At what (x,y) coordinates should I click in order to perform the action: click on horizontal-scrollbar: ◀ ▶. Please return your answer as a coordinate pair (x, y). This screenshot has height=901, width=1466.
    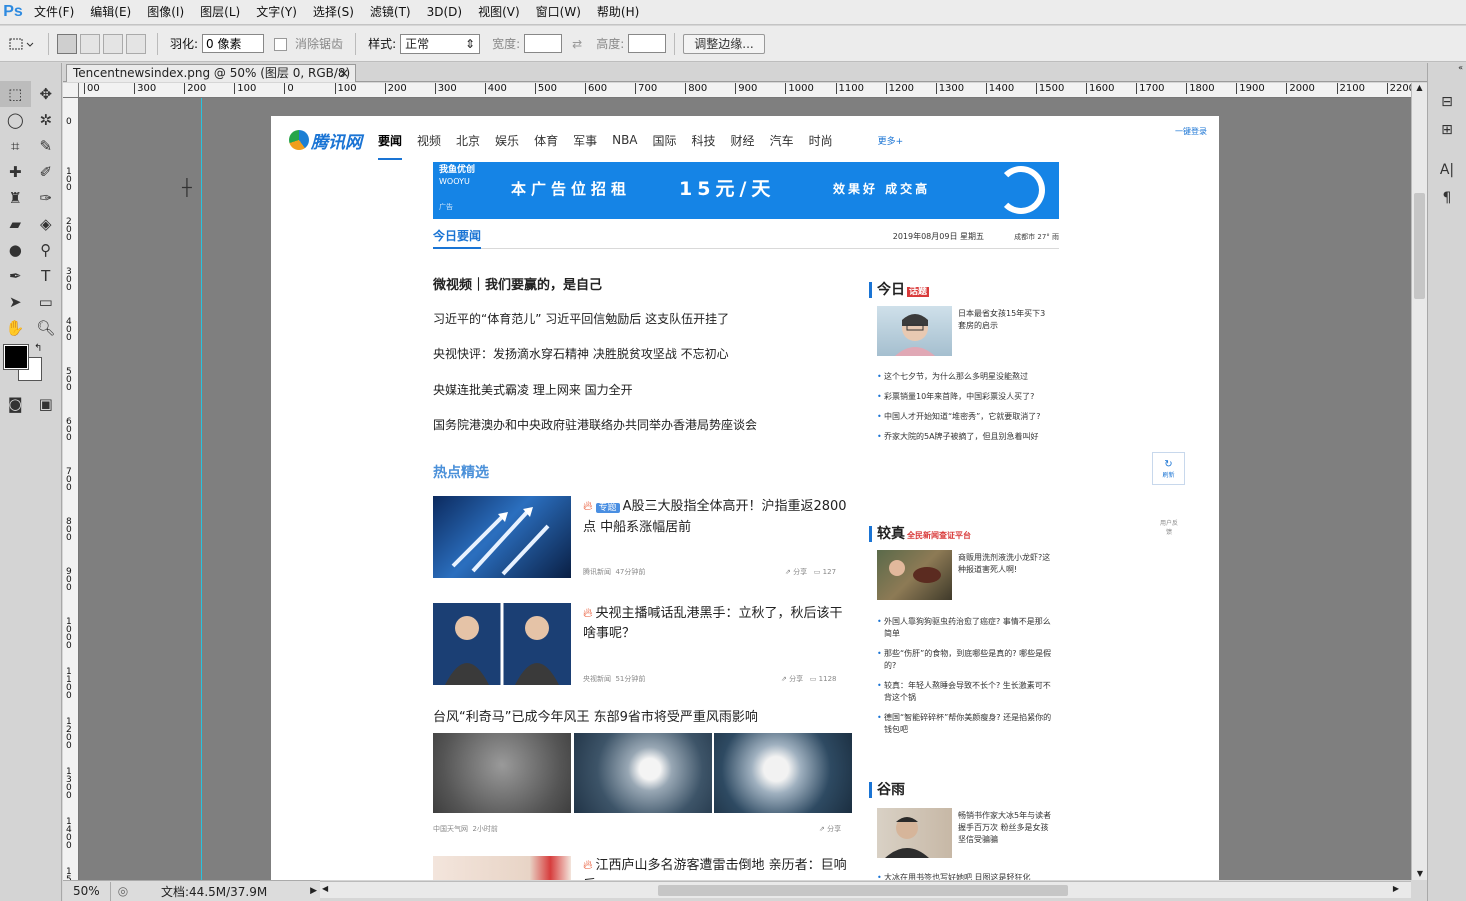
    Looking at the image, I should click on (865, 889).